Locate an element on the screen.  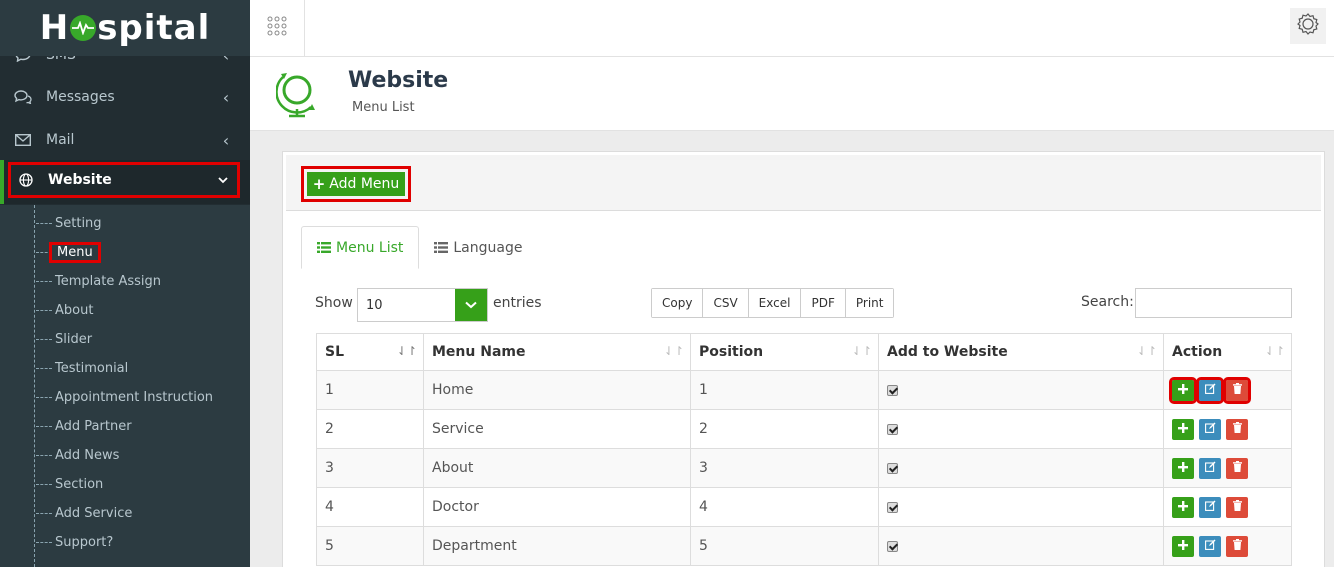
page-header: Website Menu List is located at coordinates (792, 94).